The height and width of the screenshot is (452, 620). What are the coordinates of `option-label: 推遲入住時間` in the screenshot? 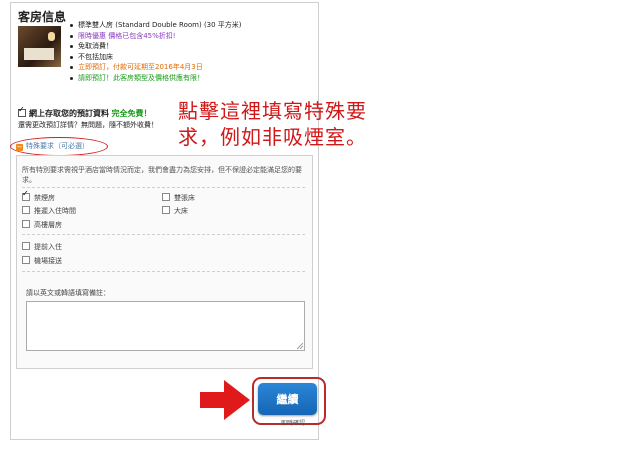 It's located at (55, 211).